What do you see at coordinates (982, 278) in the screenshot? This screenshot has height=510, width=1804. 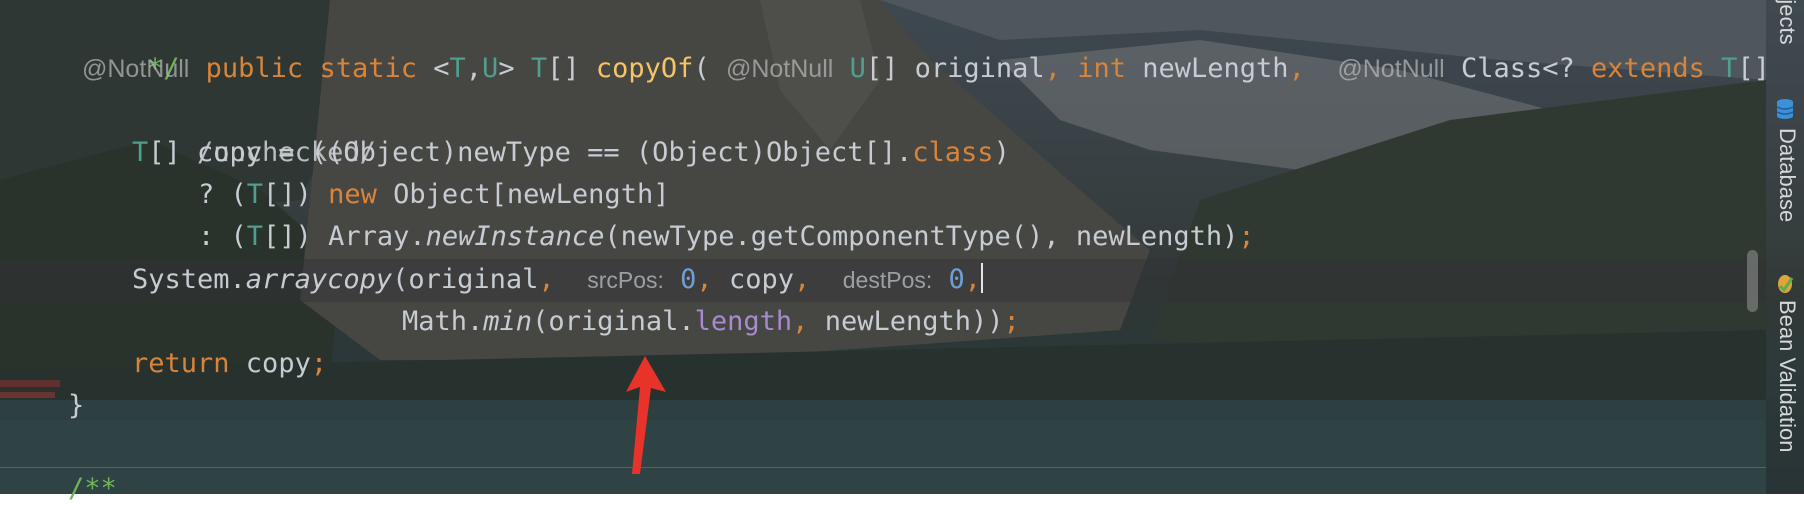 I see `text-caret` at bounding box center [982, 278].